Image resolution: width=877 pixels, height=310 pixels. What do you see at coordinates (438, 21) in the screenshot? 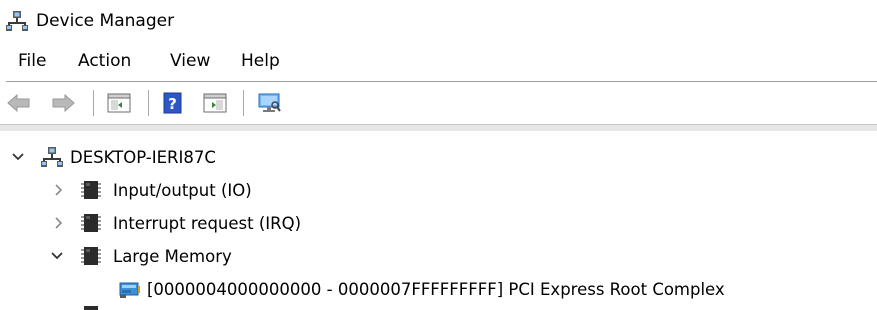
I see `title-bar: Device Manager` at bounding box center [438, 21].